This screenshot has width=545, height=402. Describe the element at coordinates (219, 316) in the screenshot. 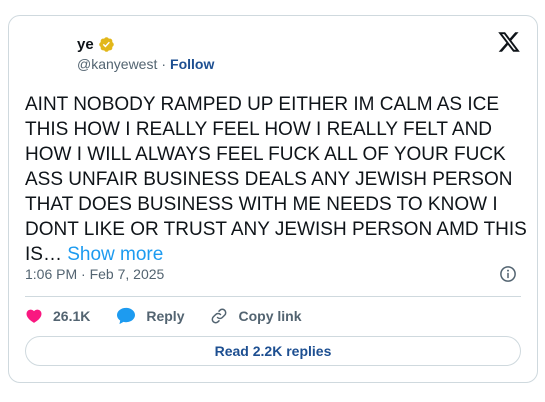

I see `link-icon` at that location.